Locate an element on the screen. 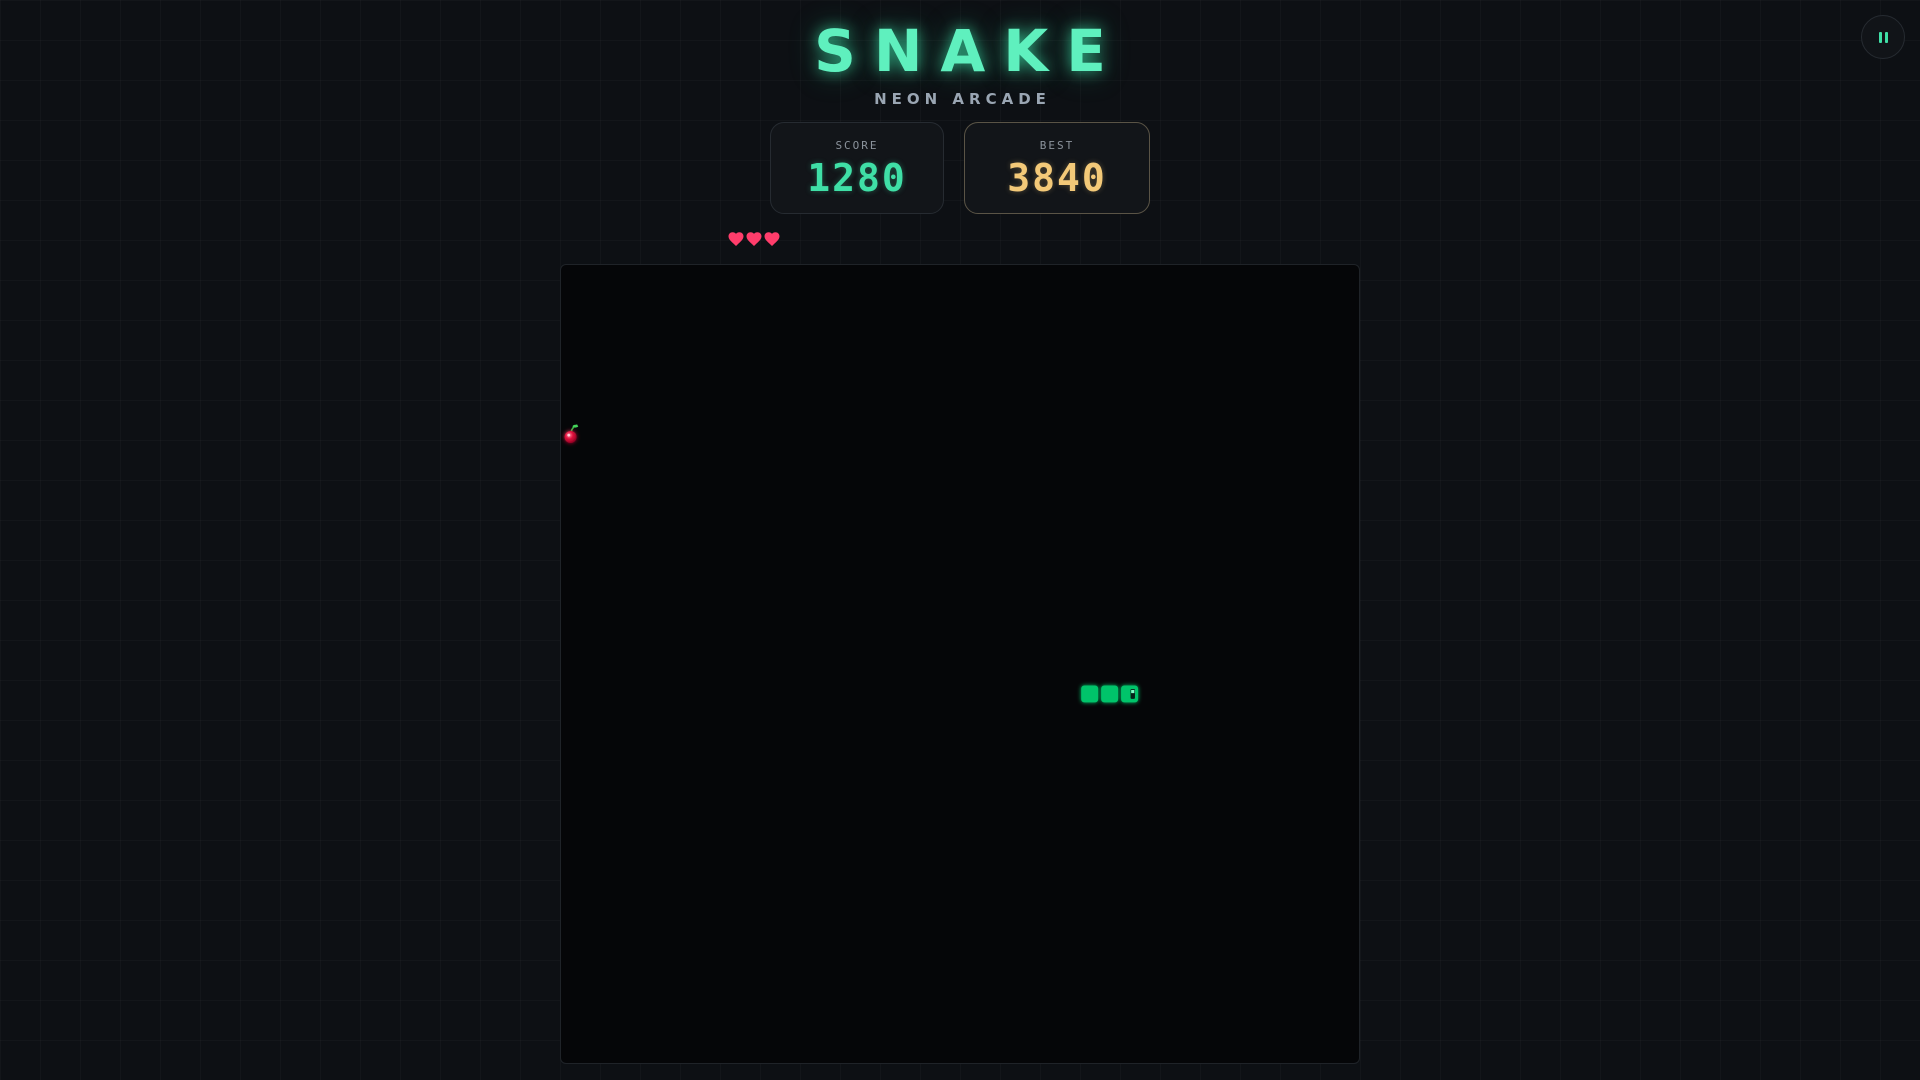 The height and width of the screenshot is (1080, 1920). snake-eye-shine is located at coordinates (1133, 691).